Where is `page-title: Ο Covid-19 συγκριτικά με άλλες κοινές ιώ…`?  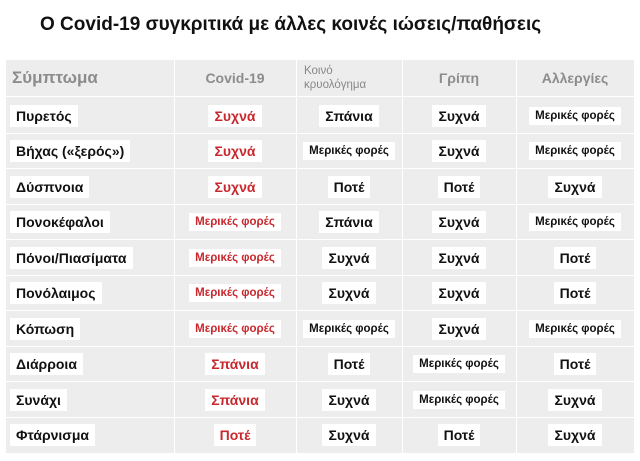
page-title: Ο Covid-19 συγκριτικά με άλλες κοινές ιώ… is located at coordinates (291, 24).